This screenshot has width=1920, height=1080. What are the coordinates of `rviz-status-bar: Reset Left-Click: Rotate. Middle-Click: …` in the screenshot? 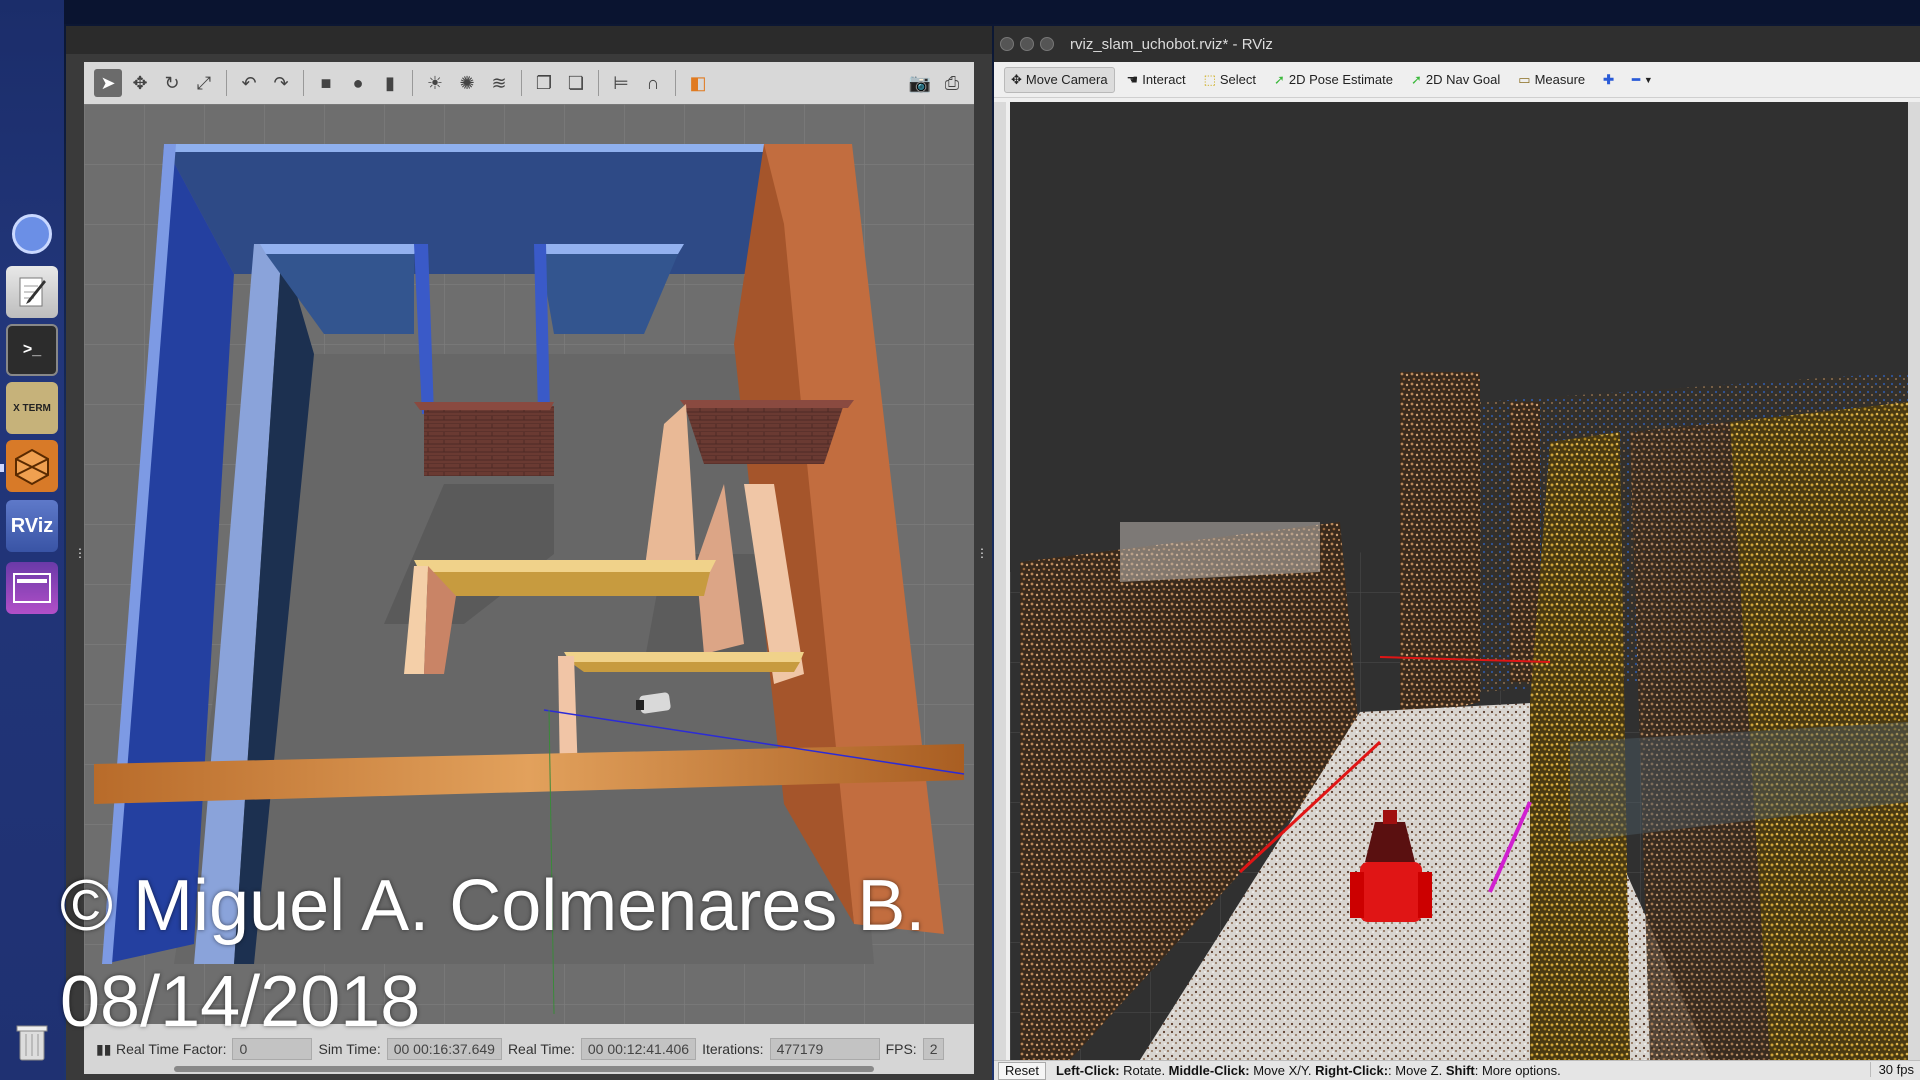 It's located at (1457, 1070).